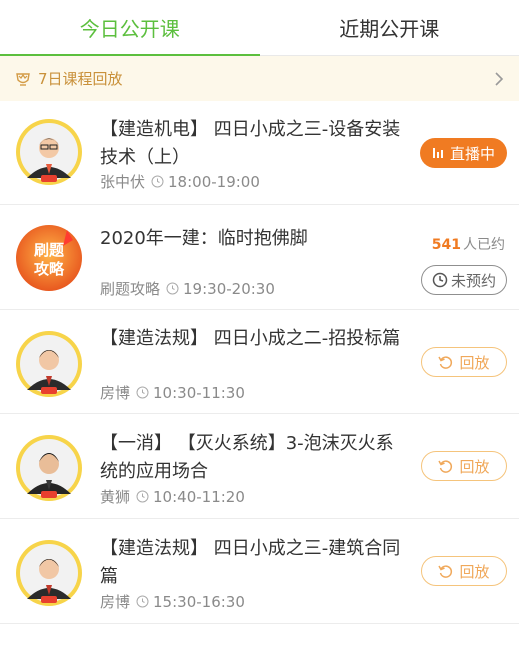 Image resolution: width=519 pixels, height=650 pixels. What do you see at coordinates (214, 181) in the screenshot?
I see `course-time: 18:00-19:00` at bounding box center [214, 181].